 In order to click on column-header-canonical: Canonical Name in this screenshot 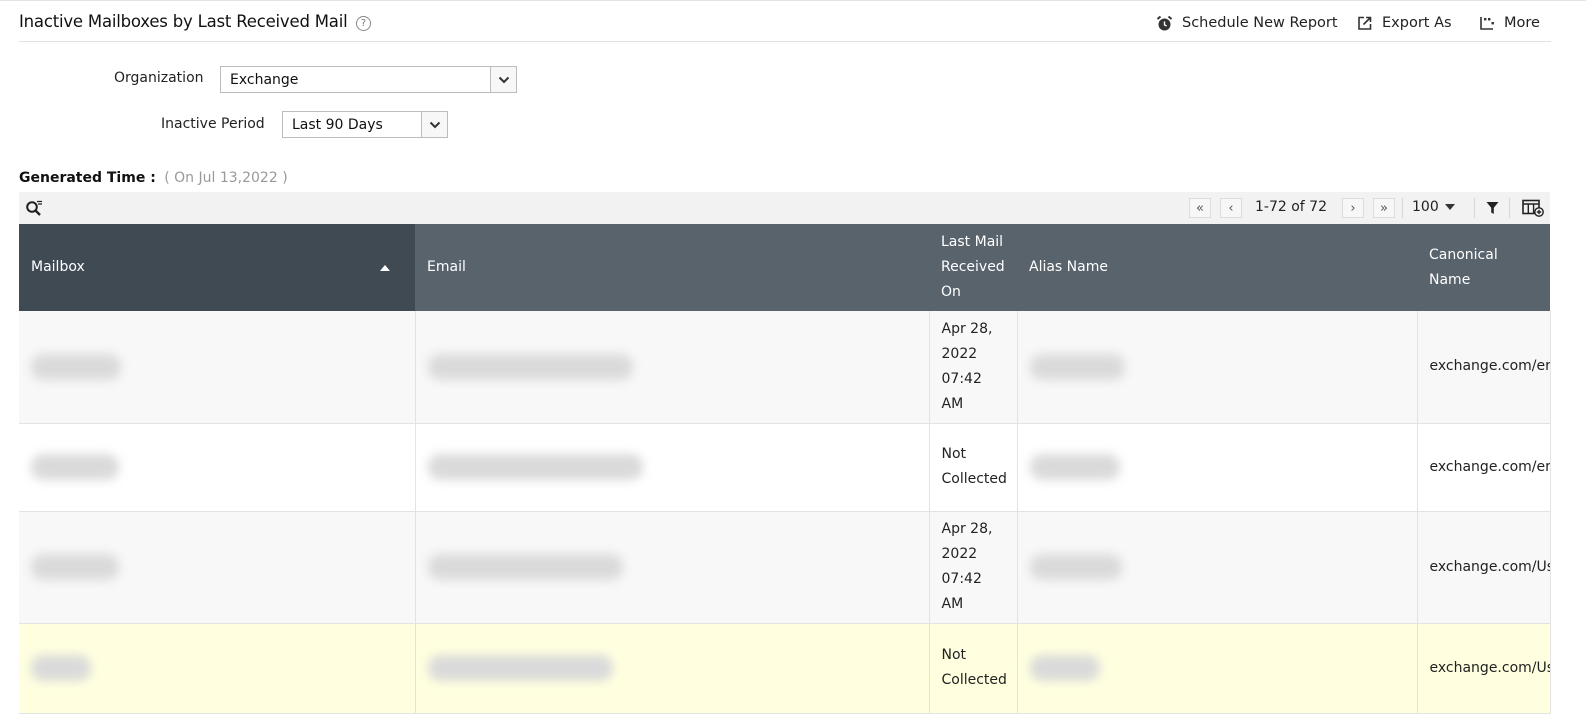, I will do `click(1483, 267)`.